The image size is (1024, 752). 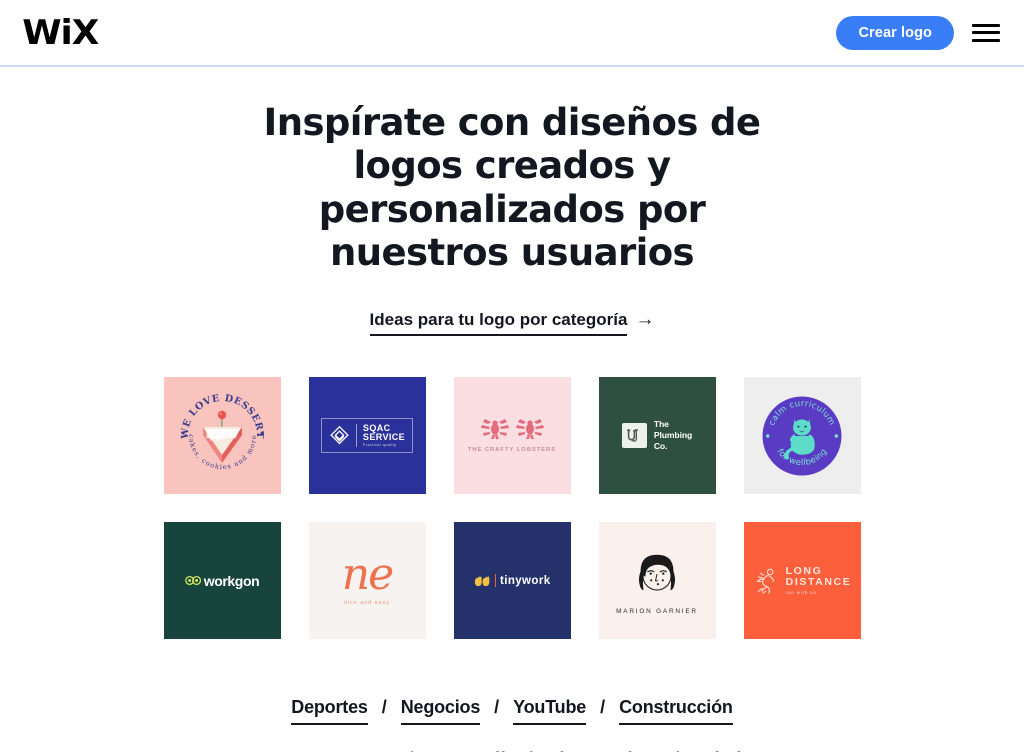 I want to click on wix-logo: WiX, so click(x=60, y=32).